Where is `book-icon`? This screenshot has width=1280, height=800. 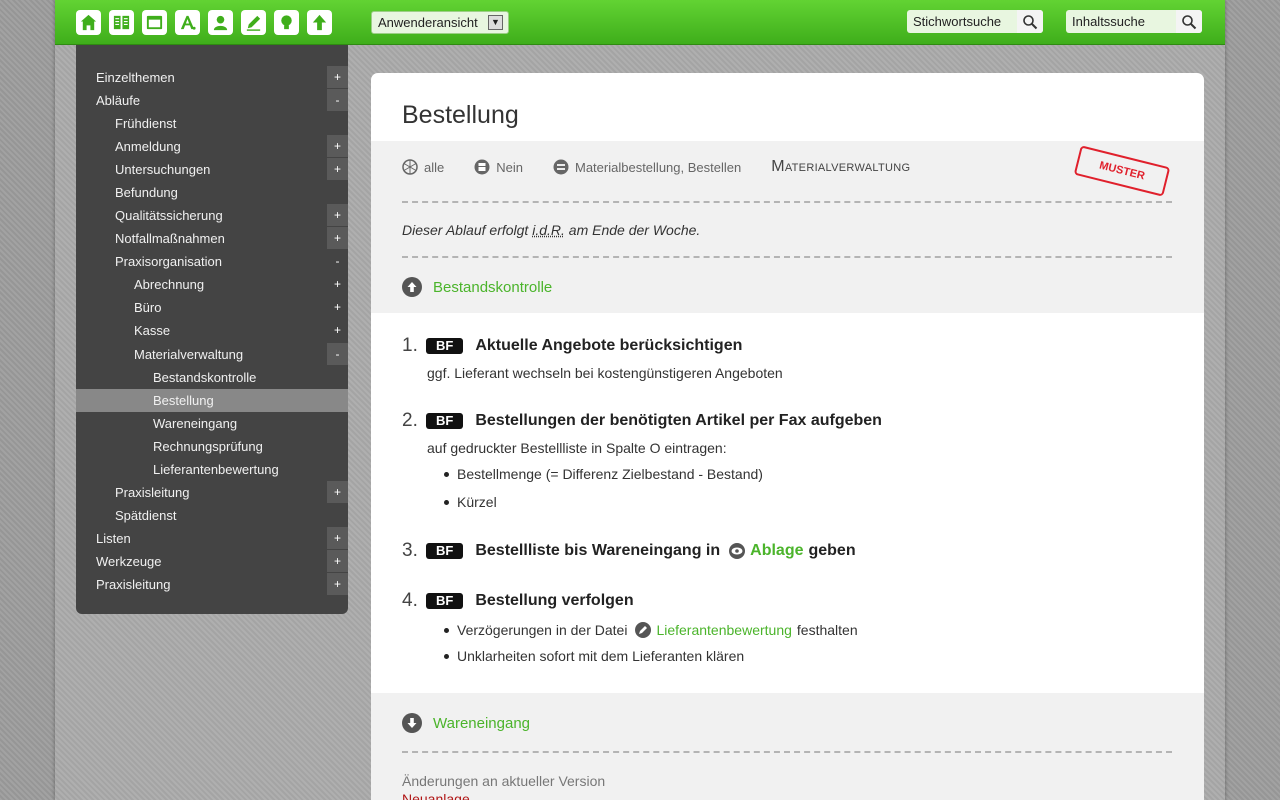
book-icon is located at coordinates (121, 22).